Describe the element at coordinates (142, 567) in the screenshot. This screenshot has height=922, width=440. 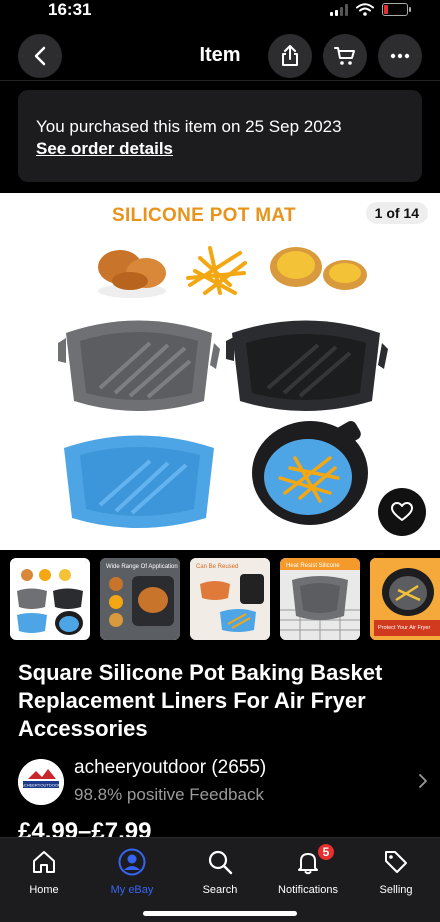
I see `svg-text: Wide Range Of Application` at that location.